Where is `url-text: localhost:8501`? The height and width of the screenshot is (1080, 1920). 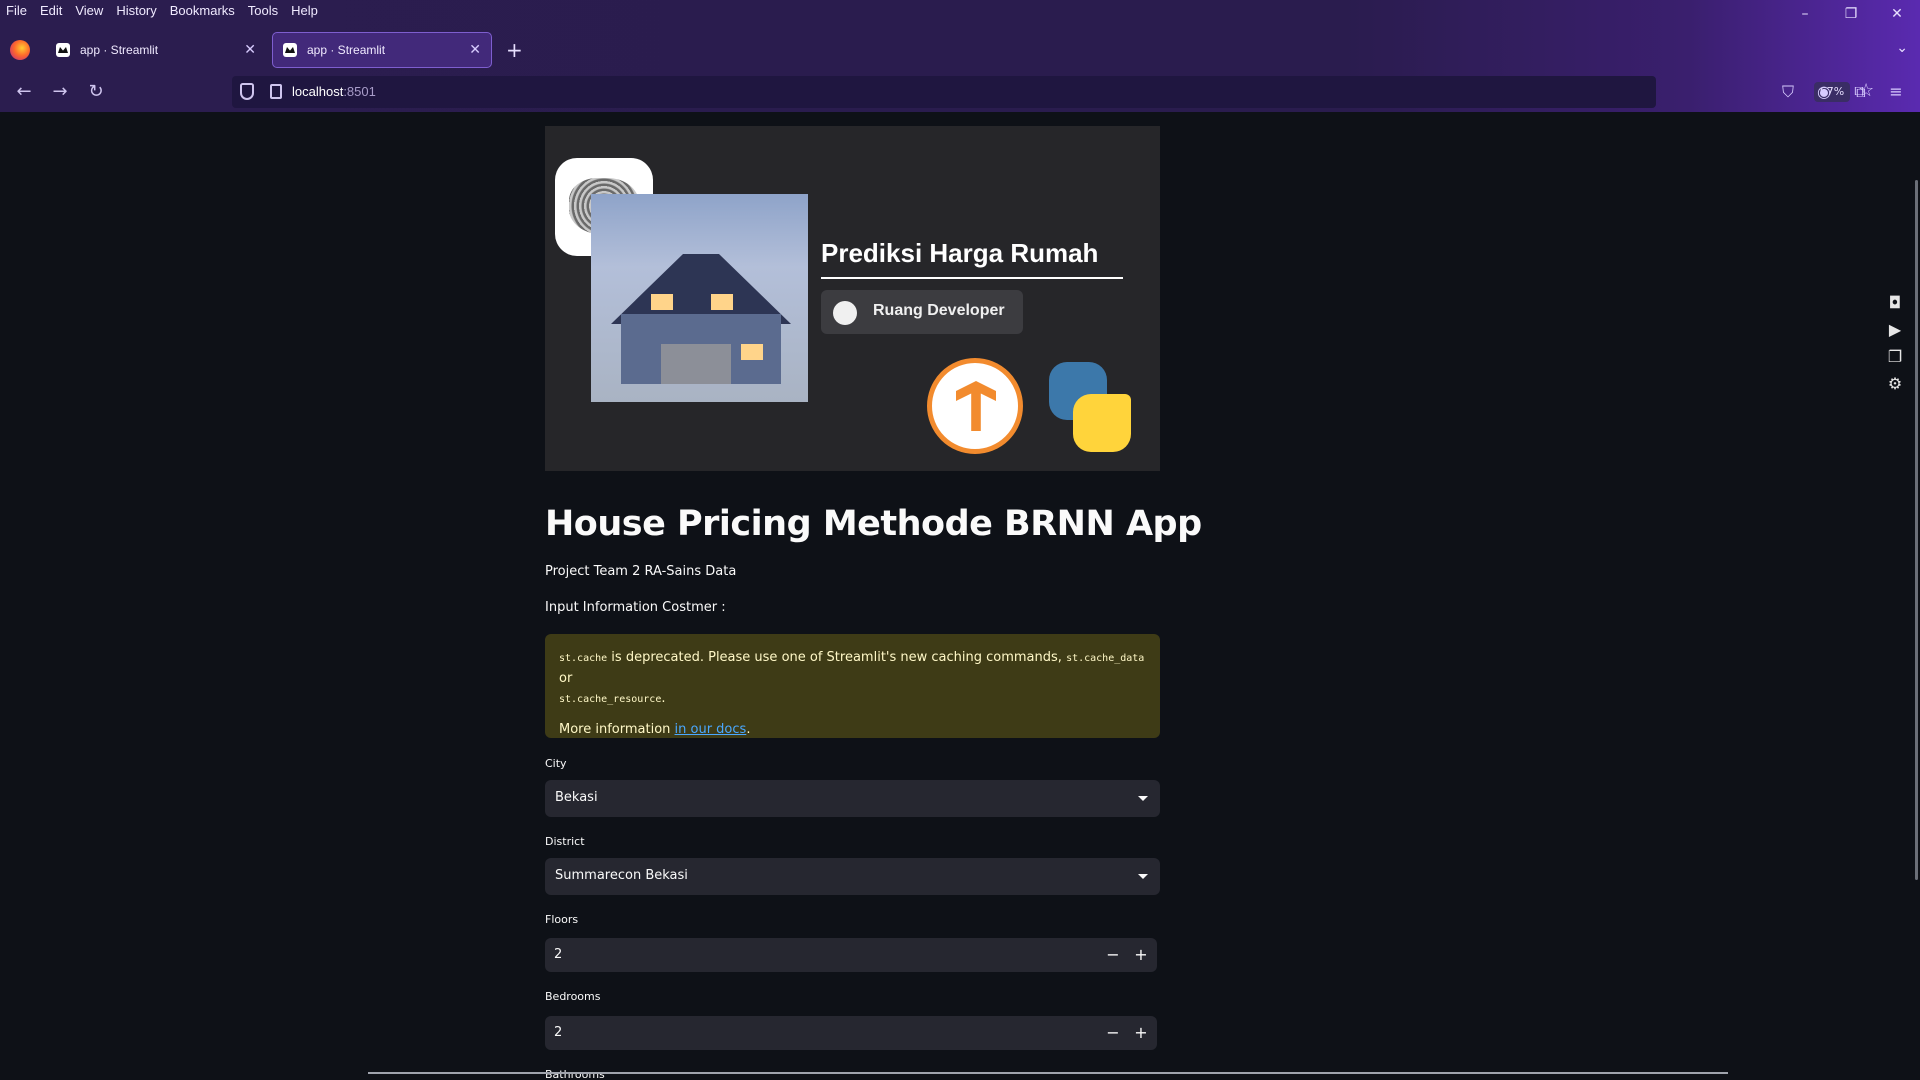
url-text: localhost:8501 is located at coordinates (334, 91).